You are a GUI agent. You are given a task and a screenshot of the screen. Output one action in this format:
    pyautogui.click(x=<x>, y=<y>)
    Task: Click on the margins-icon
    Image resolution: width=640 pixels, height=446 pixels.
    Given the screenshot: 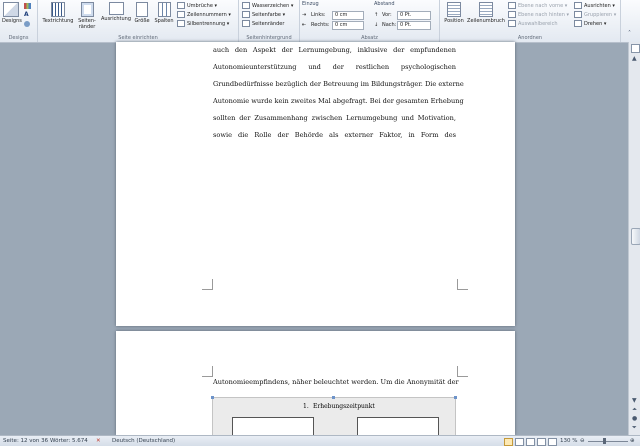 What is the action you would take?
    pyautogui.click(x=87, y=9)
    